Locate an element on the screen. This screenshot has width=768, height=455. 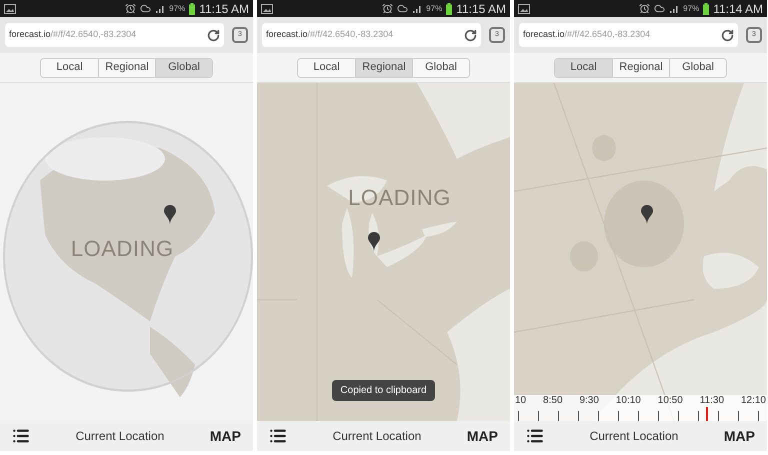
time-label: 12:10 is located at coordinates (753, 401).